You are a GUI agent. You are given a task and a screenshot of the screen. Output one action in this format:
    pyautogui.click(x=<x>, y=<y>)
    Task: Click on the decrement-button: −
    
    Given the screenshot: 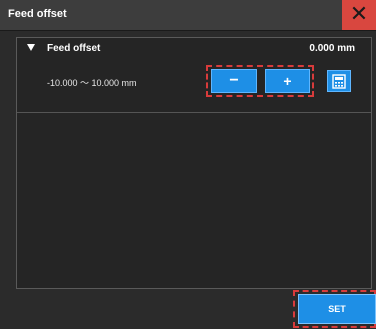 What is the action you would take?
    pyautogui.click(x=234, y=81)
    